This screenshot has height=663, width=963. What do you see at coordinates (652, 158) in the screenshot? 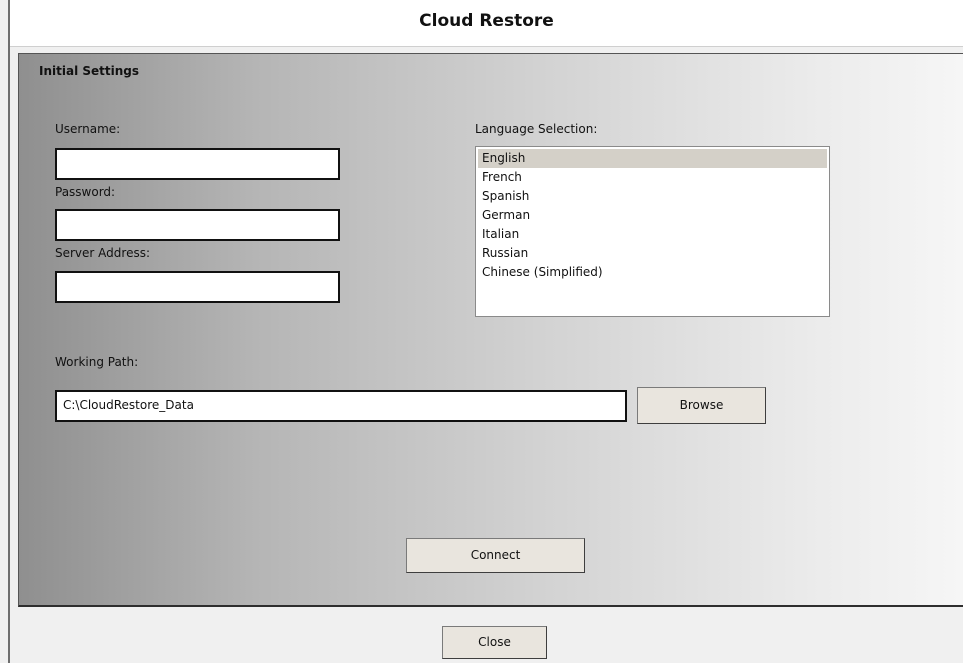
I see `language-option-english: English` at bounding box center [652, 158].